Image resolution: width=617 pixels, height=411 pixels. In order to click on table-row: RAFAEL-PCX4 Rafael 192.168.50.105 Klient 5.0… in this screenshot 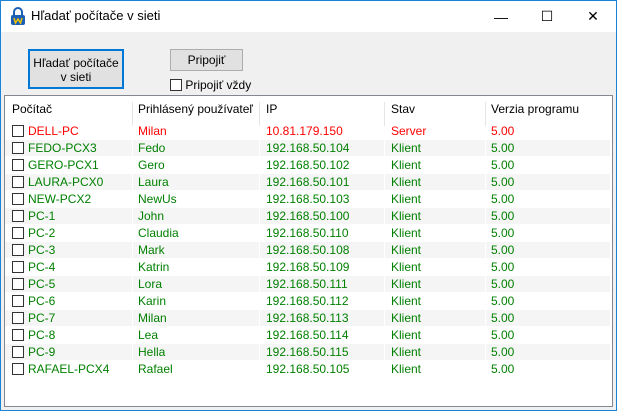, I will do `click(308, 369)`.